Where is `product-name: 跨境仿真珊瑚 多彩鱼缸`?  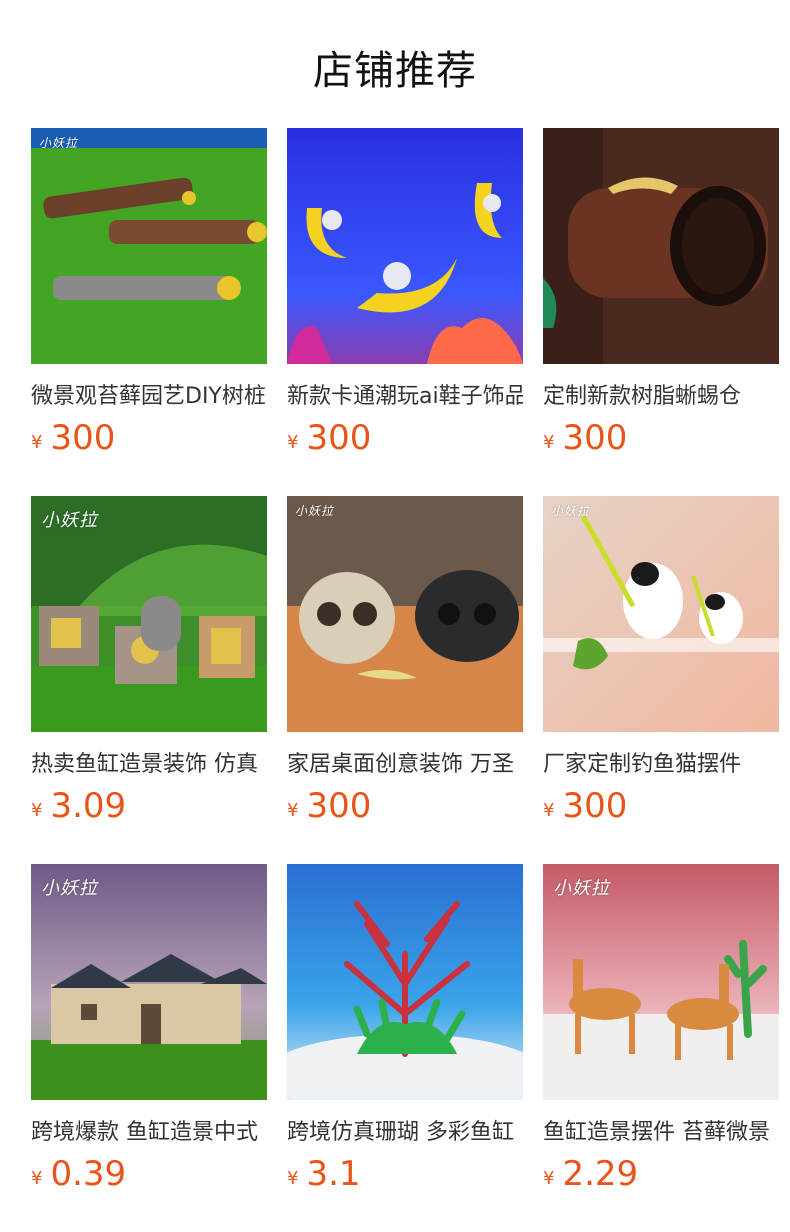 product-name: 跨境仿真珊瑚 多彩鱼缸 is located at coordinates (405, 1130).